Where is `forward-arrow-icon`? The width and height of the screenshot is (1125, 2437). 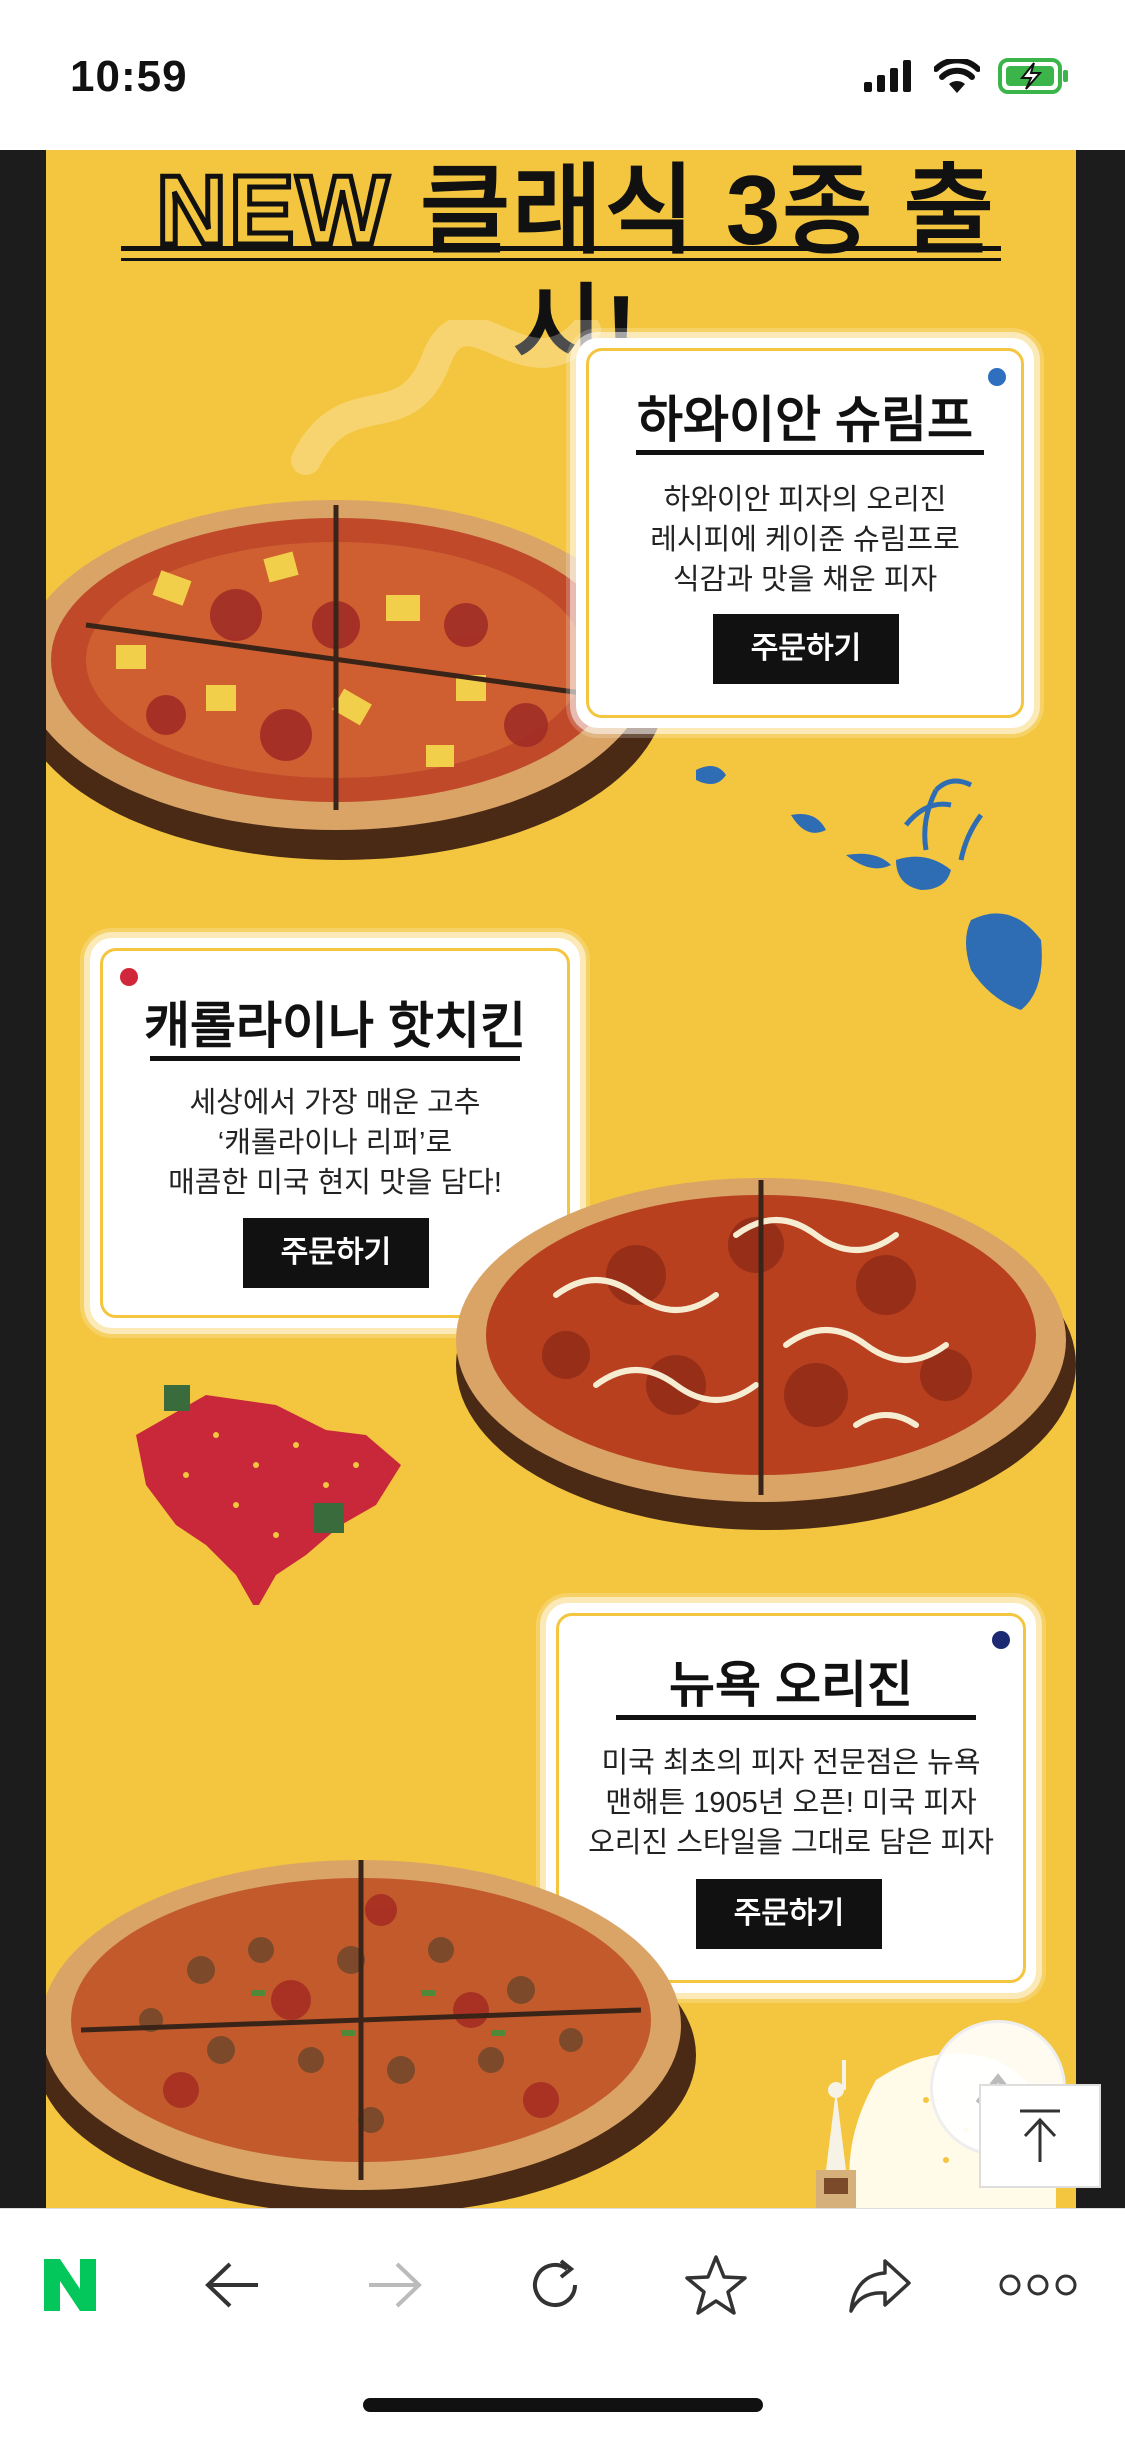 forward-arrow-icon is located at coordinates (395, 2285).